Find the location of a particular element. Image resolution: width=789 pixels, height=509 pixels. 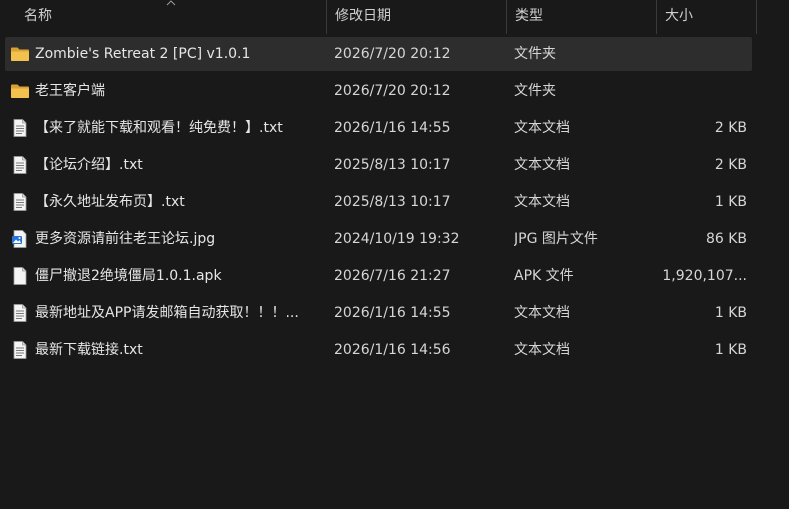

file-modified-date: 2026/7/16 21:27 is located at coordinates (392, 276).